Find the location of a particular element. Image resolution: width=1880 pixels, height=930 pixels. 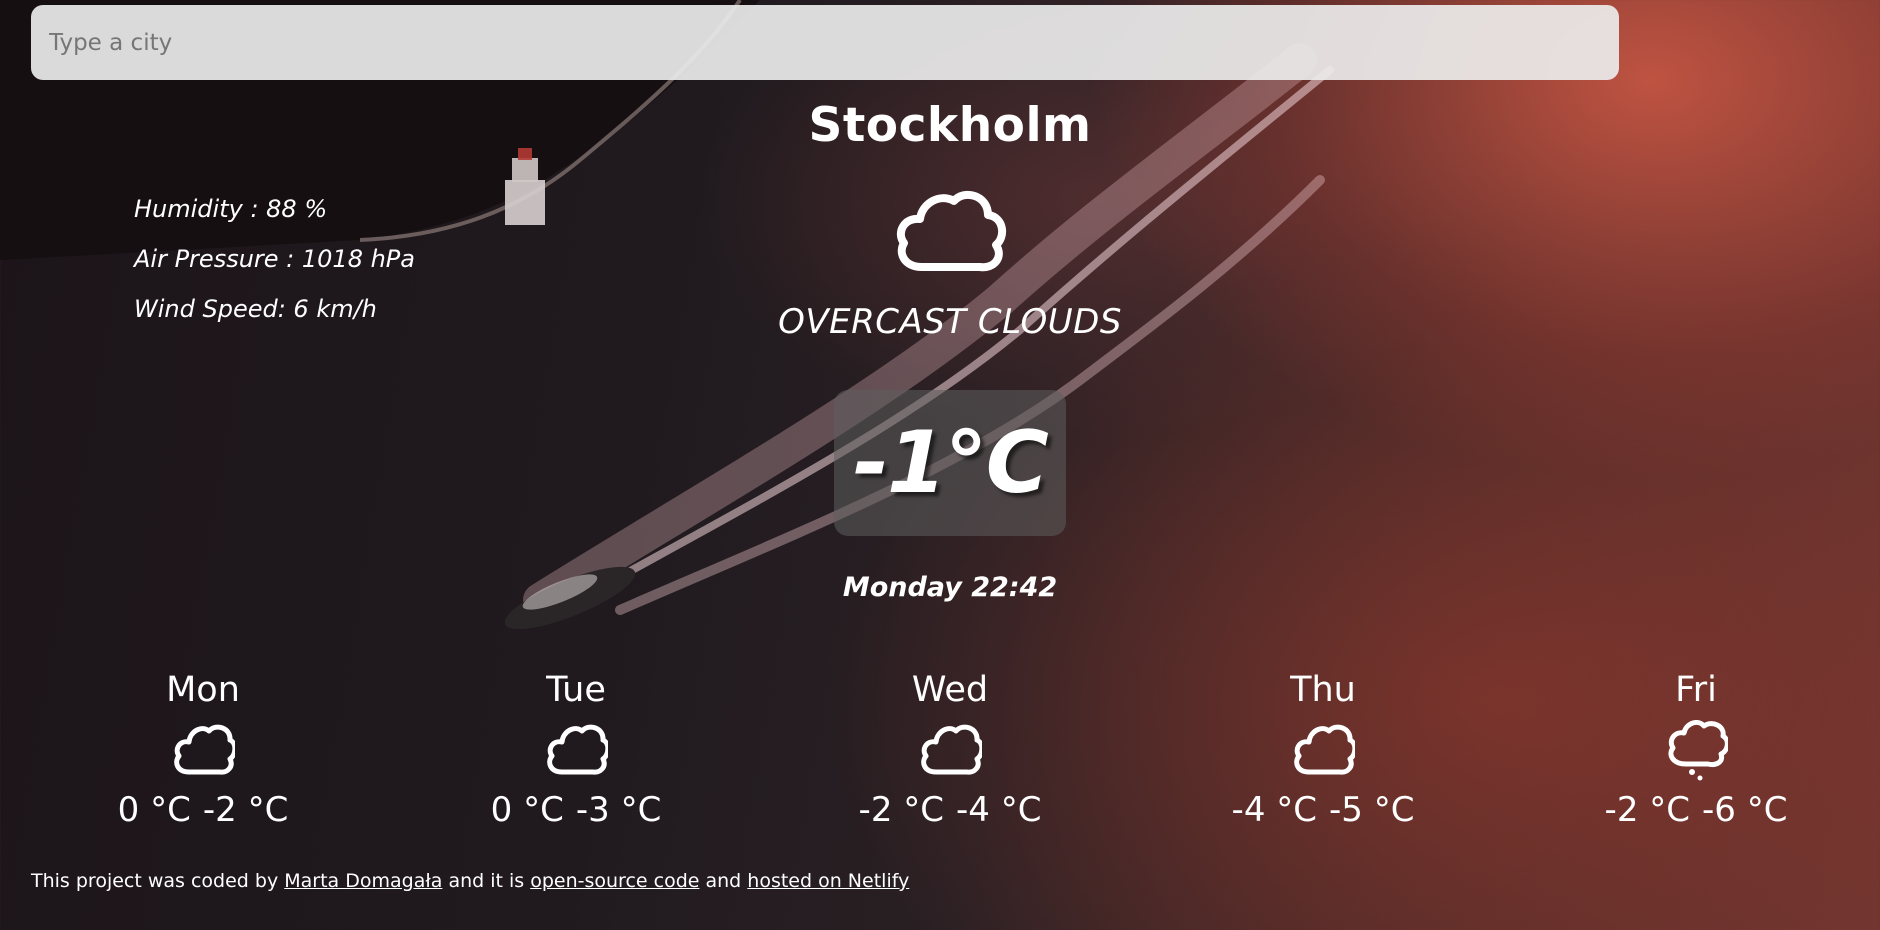

air-pressure-text: Air Pressure : 1018 hPa is located at coordinates (274, 259).